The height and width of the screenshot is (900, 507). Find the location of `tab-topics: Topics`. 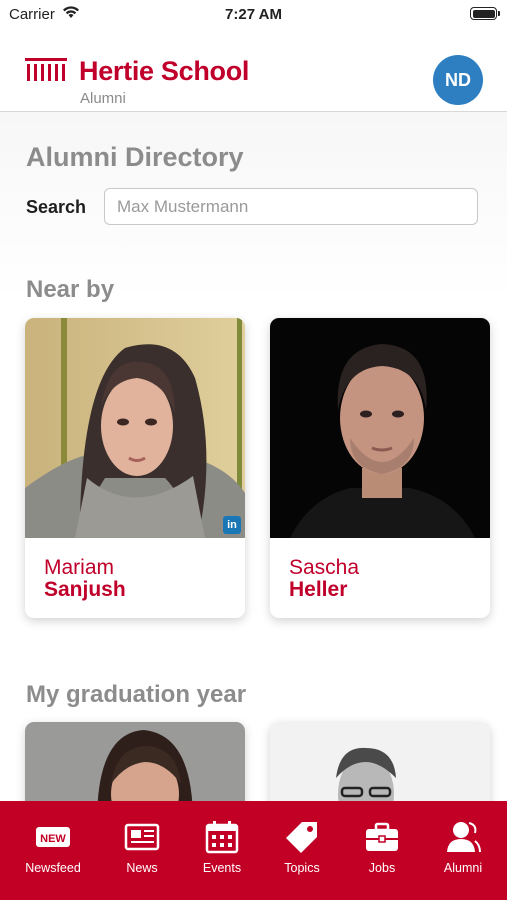

tab-topics: Topics is located at coordinates (302, 850).